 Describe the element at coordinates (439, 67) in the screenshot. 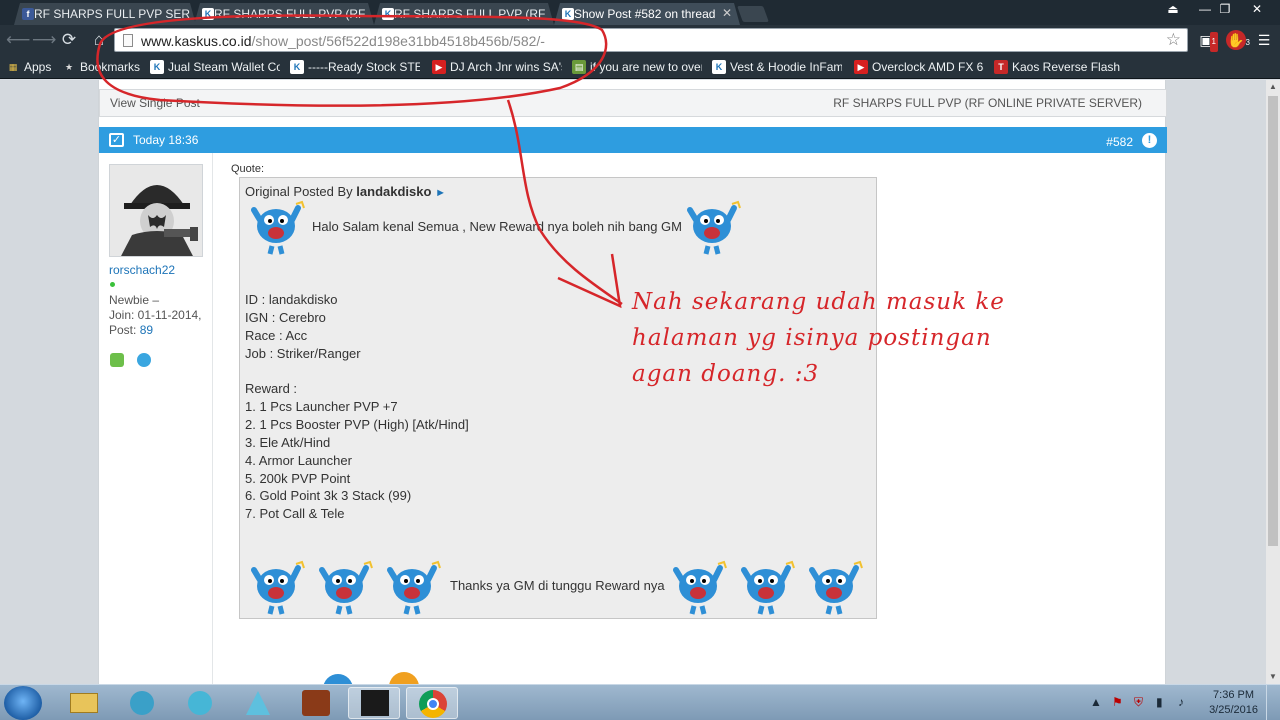

I see `youtube-icon: ▶` at that location.